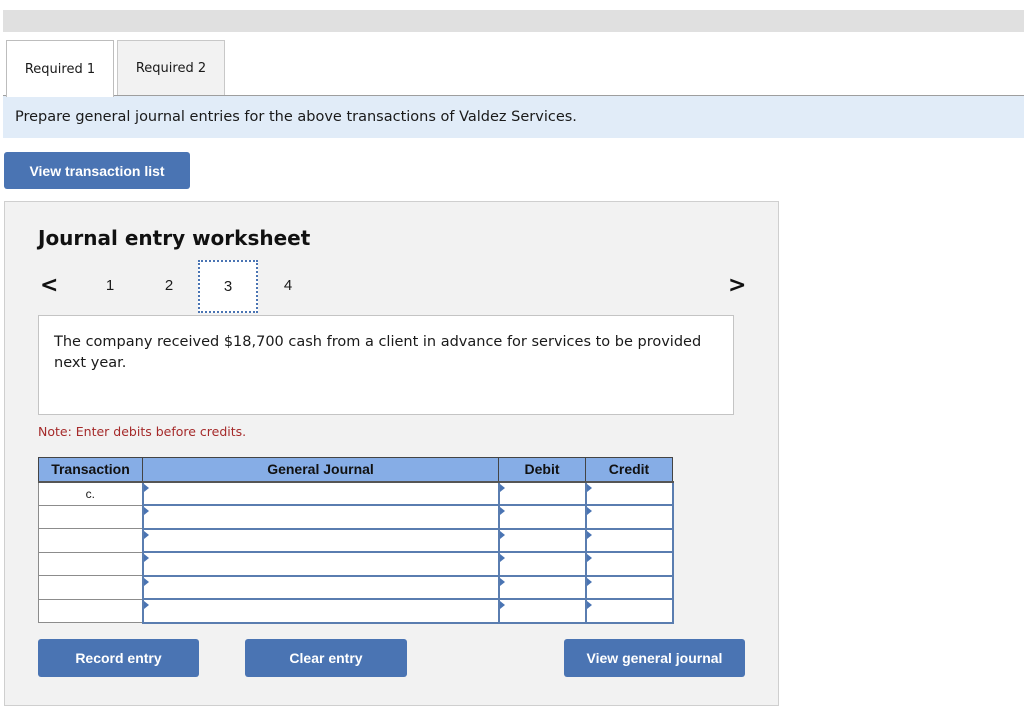 The image size is (1024, 717). I want to click on clear-entry-button: Clear entry, so click(326, 658).